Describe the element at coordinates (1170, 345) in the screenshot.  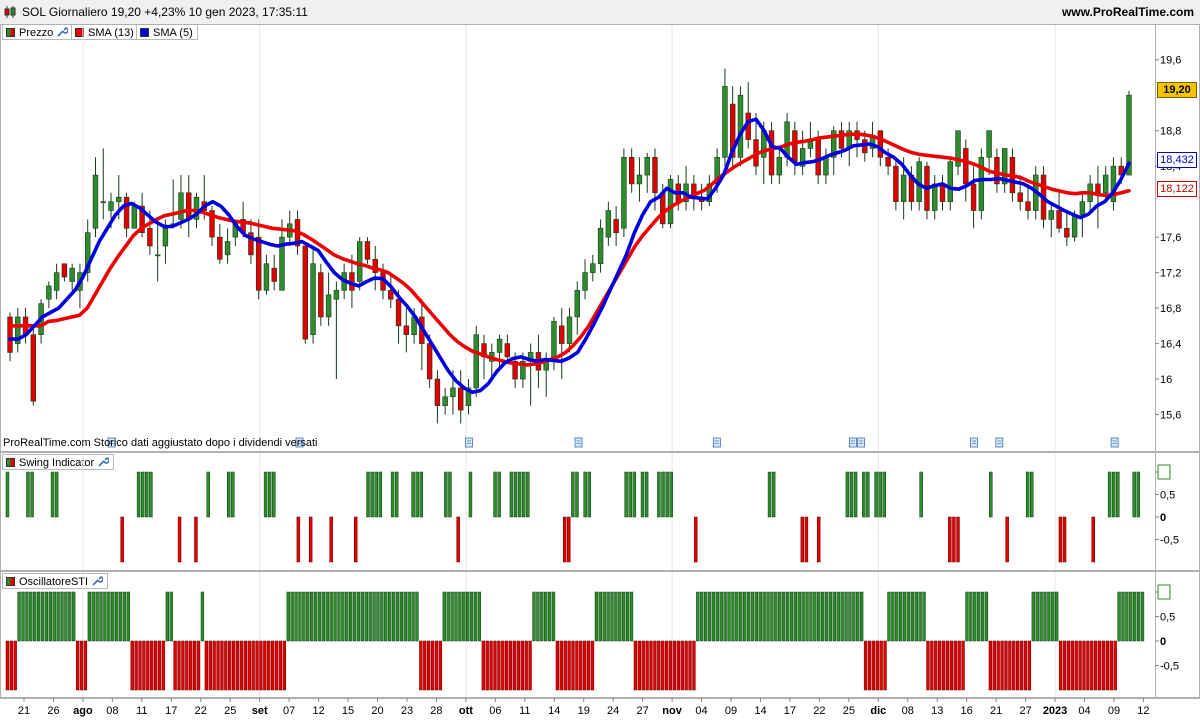
I see `y-tick-label: 16,4` at that location.